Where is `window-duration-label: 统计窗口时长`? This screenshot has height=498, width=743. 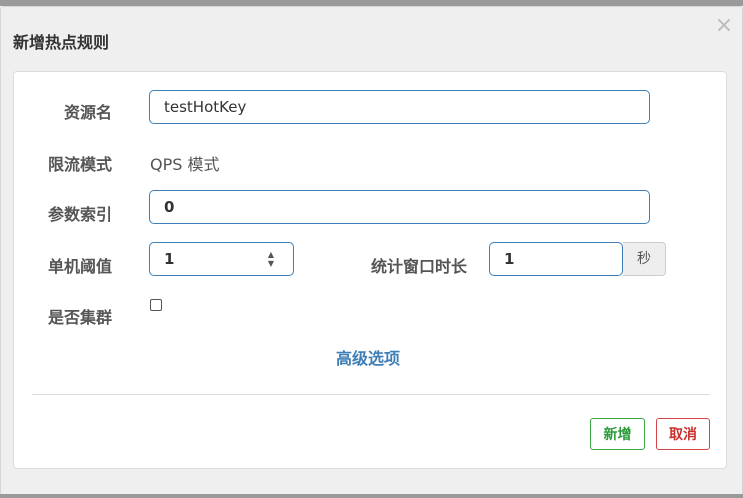
window-duration-label: 统计窗口时长 is located at coordinates (419, 266).